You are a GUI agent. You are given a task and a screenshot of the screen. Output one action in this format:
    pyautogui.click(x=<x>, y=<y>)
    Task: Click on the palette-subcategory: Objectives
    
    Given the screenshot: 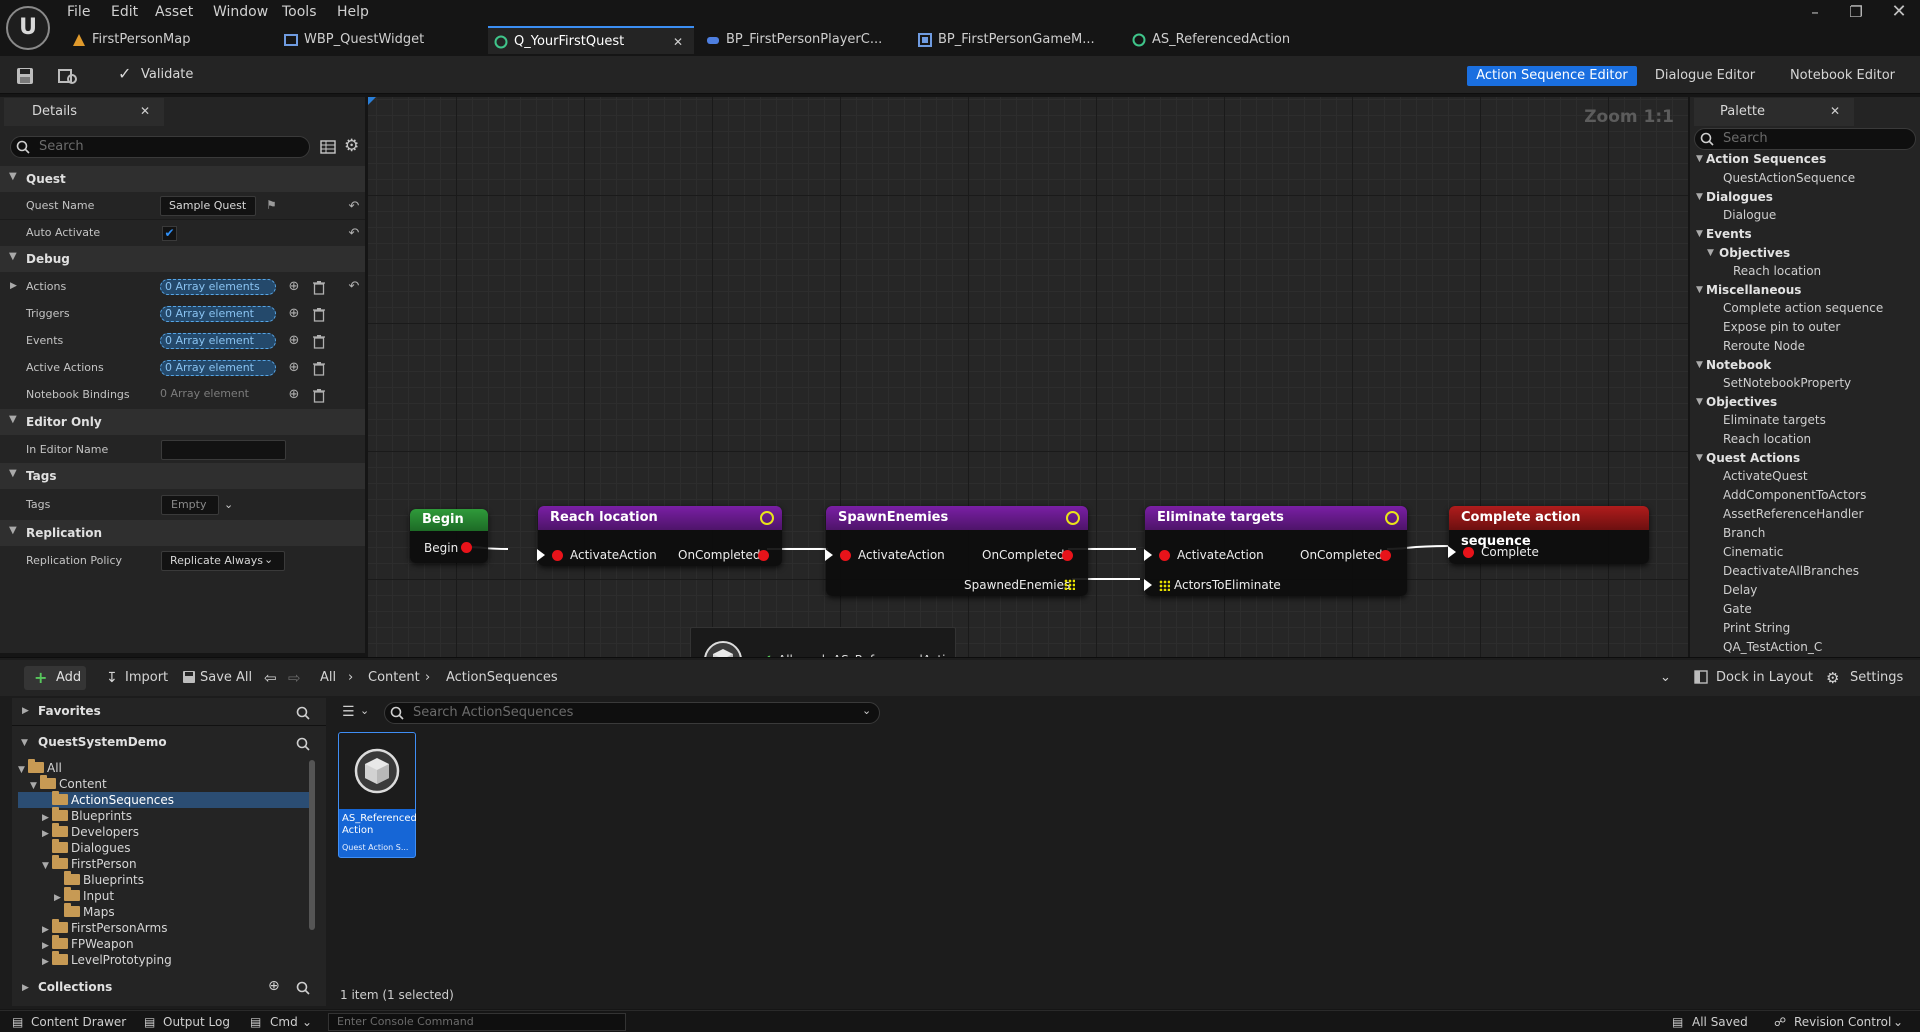 What is the action you would take?
    pyautogui.click(x=1754, y=253)
    